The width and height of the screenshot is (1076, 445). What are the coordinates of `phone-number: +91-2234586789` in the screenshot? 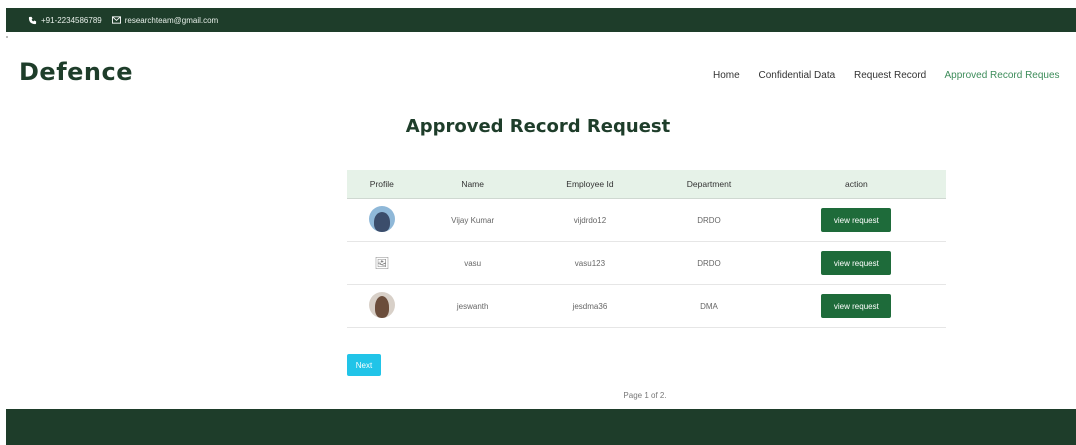 It's located at (71, 20).